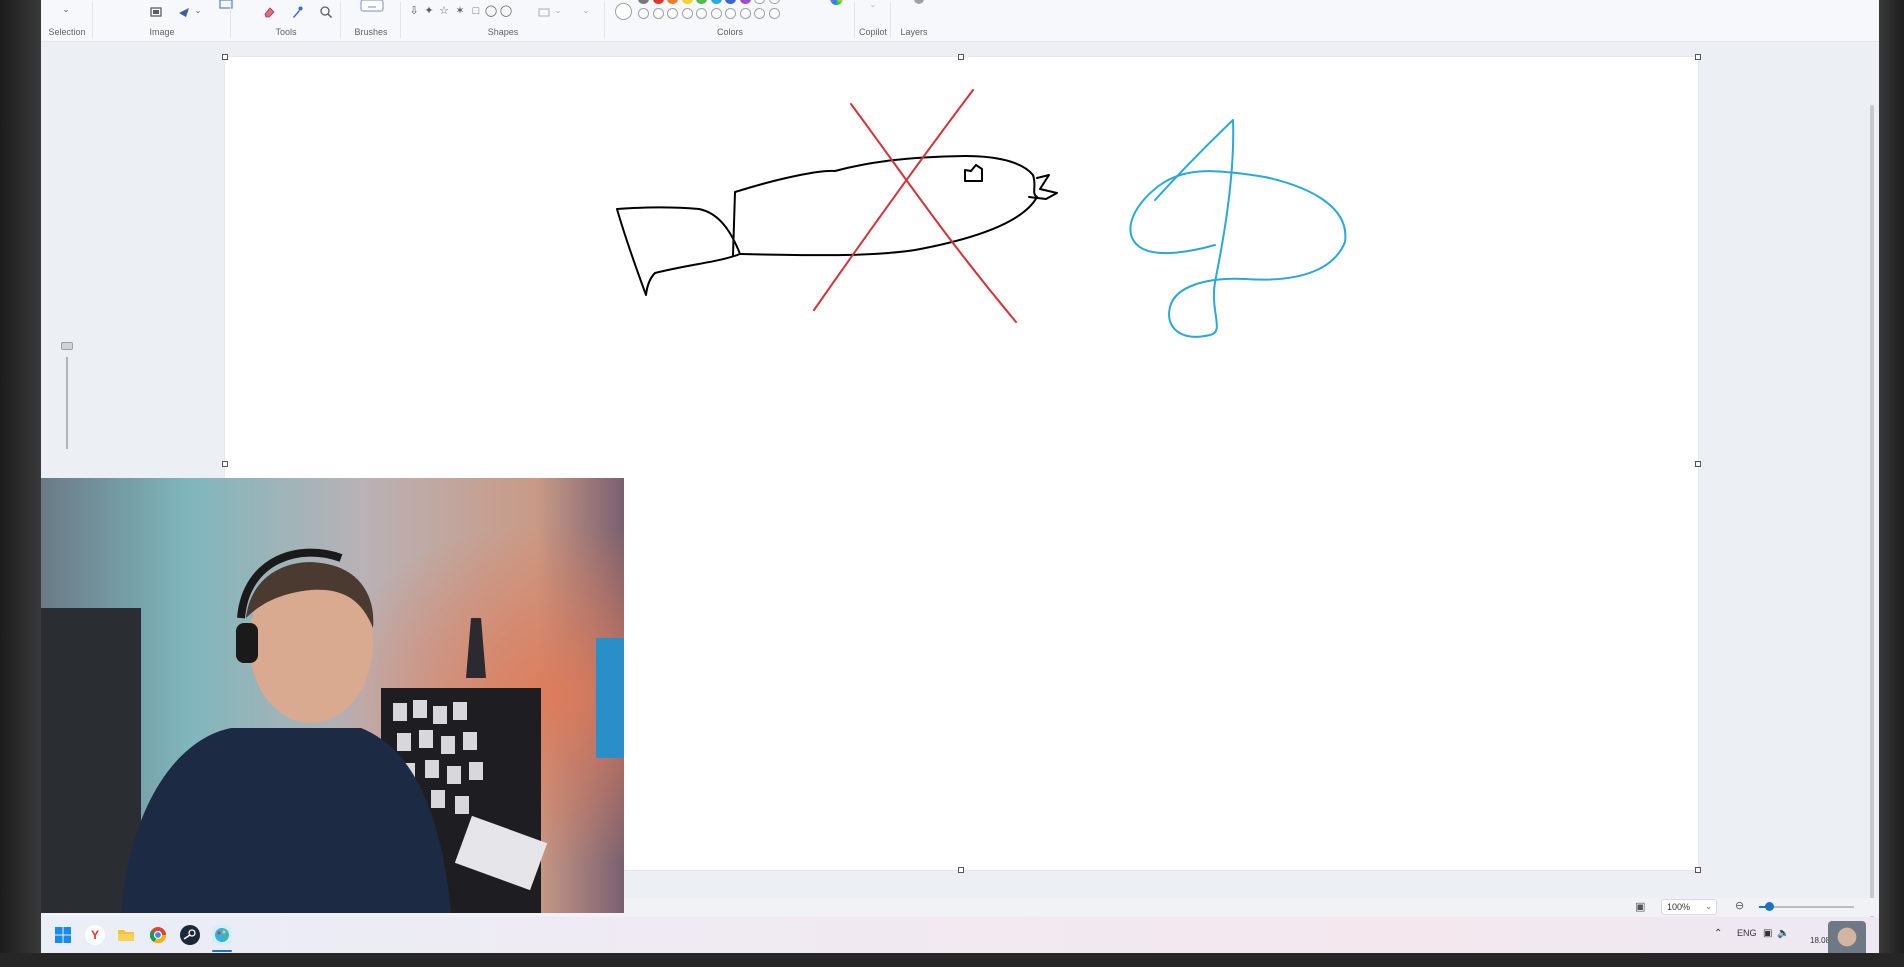 The height and width of the screenshot is (967, 1904). What do you see at coordinates (190, 935) in the screenshot?
I see `steam-icon` at bounding box center [190, 935].